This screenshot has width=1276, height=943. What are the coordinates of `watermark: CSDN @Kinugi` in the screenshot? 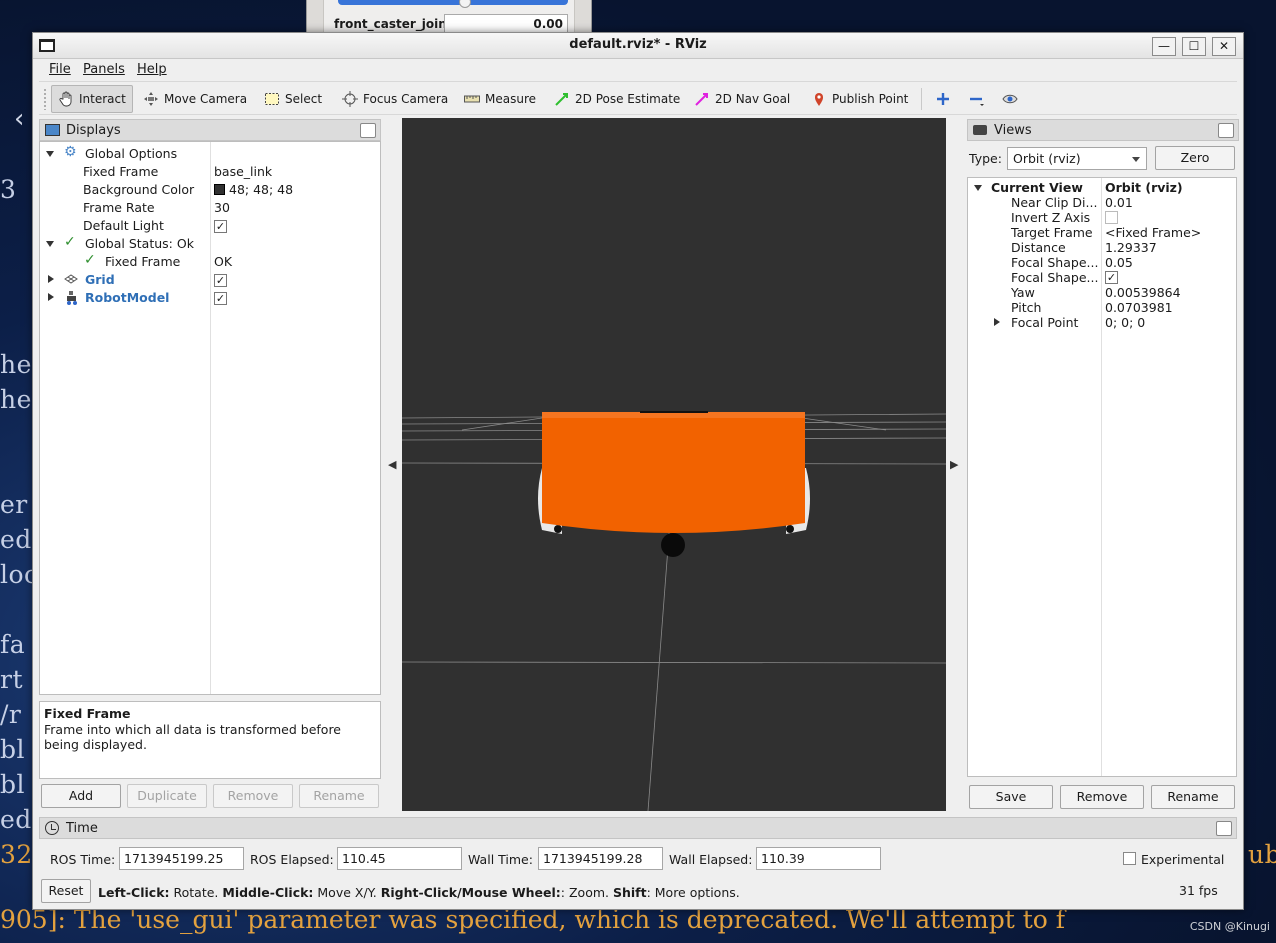 It's located at (1229, 926).